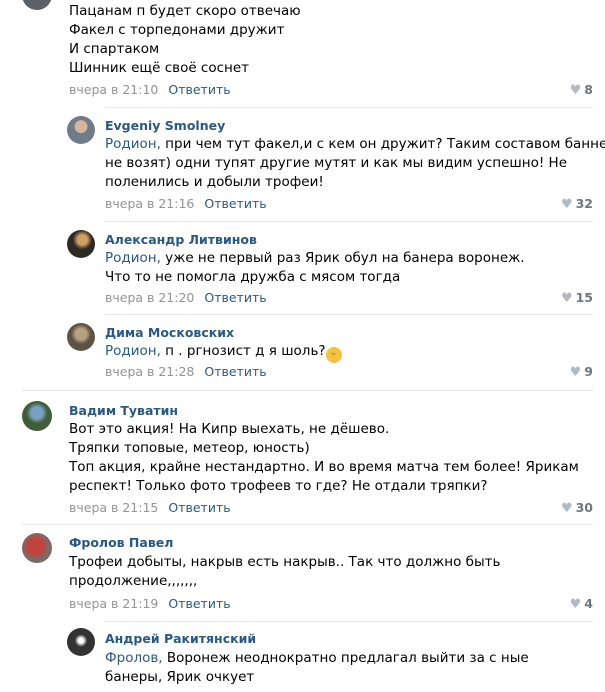 This screenshot has width=605, height=692. I want to click on like-count: 30, so click(584, 507).